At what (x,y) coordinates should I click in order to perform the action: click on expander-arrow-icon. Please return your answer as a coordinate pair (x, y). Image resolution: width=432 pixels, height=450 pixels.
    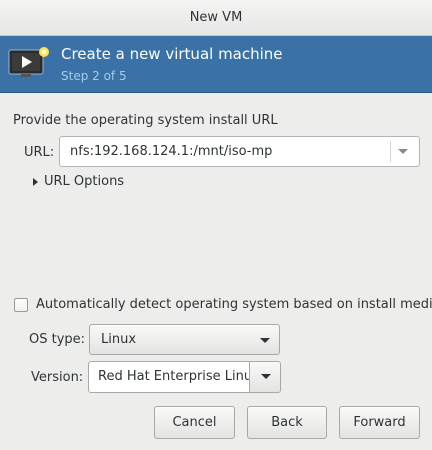
    Looking at the image, I should click on (35, 182).